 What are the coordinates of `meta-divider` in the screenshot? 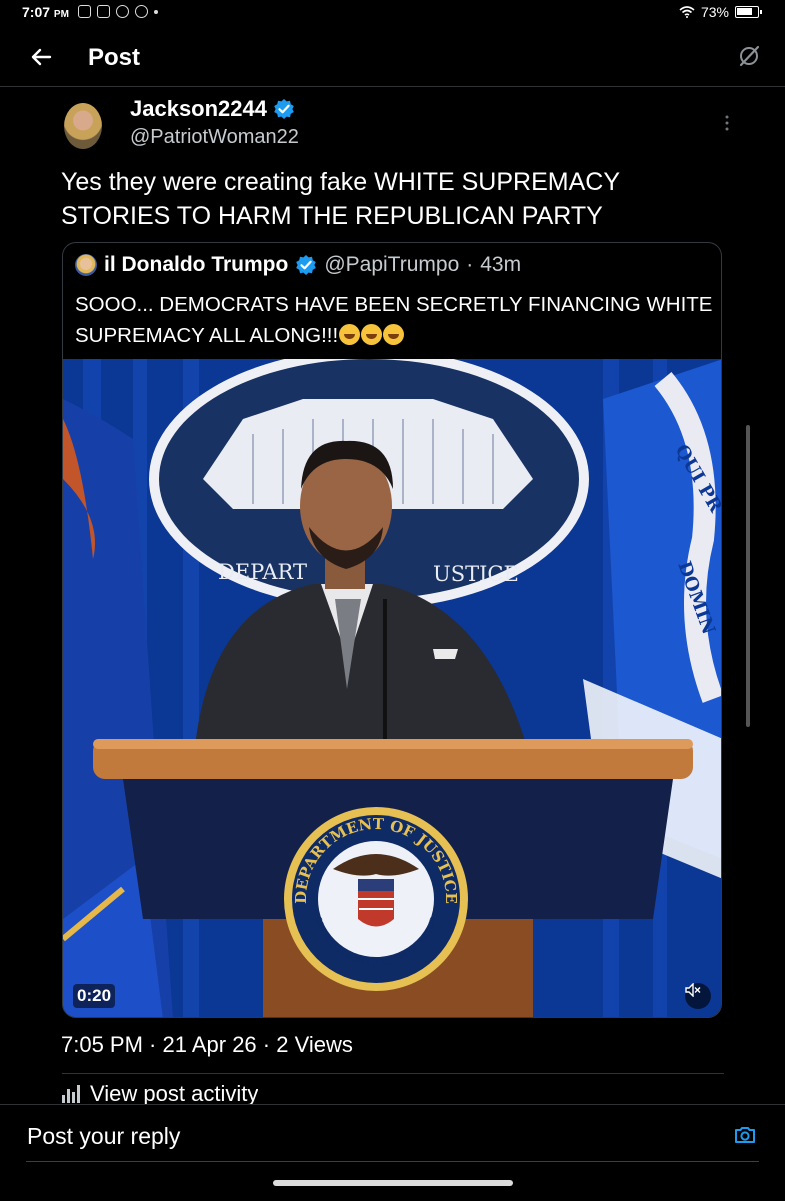 It's located at (393, 1073).